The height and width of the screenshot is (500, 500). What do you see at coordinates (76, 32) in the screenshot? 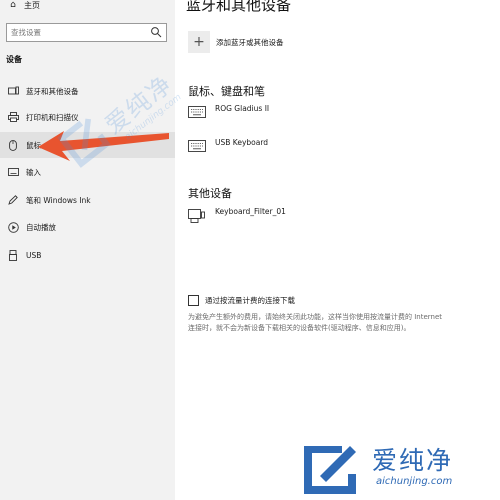
I see `search-input` at bounding box center [76, 32].